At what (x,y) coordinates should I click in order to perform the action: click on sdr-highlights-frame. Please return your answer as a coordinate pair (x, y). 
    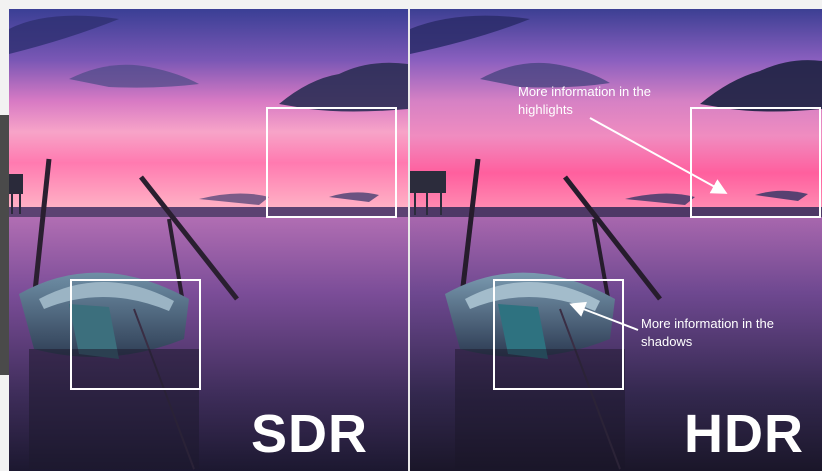
    Looking at the image, I should click on (331, 162).